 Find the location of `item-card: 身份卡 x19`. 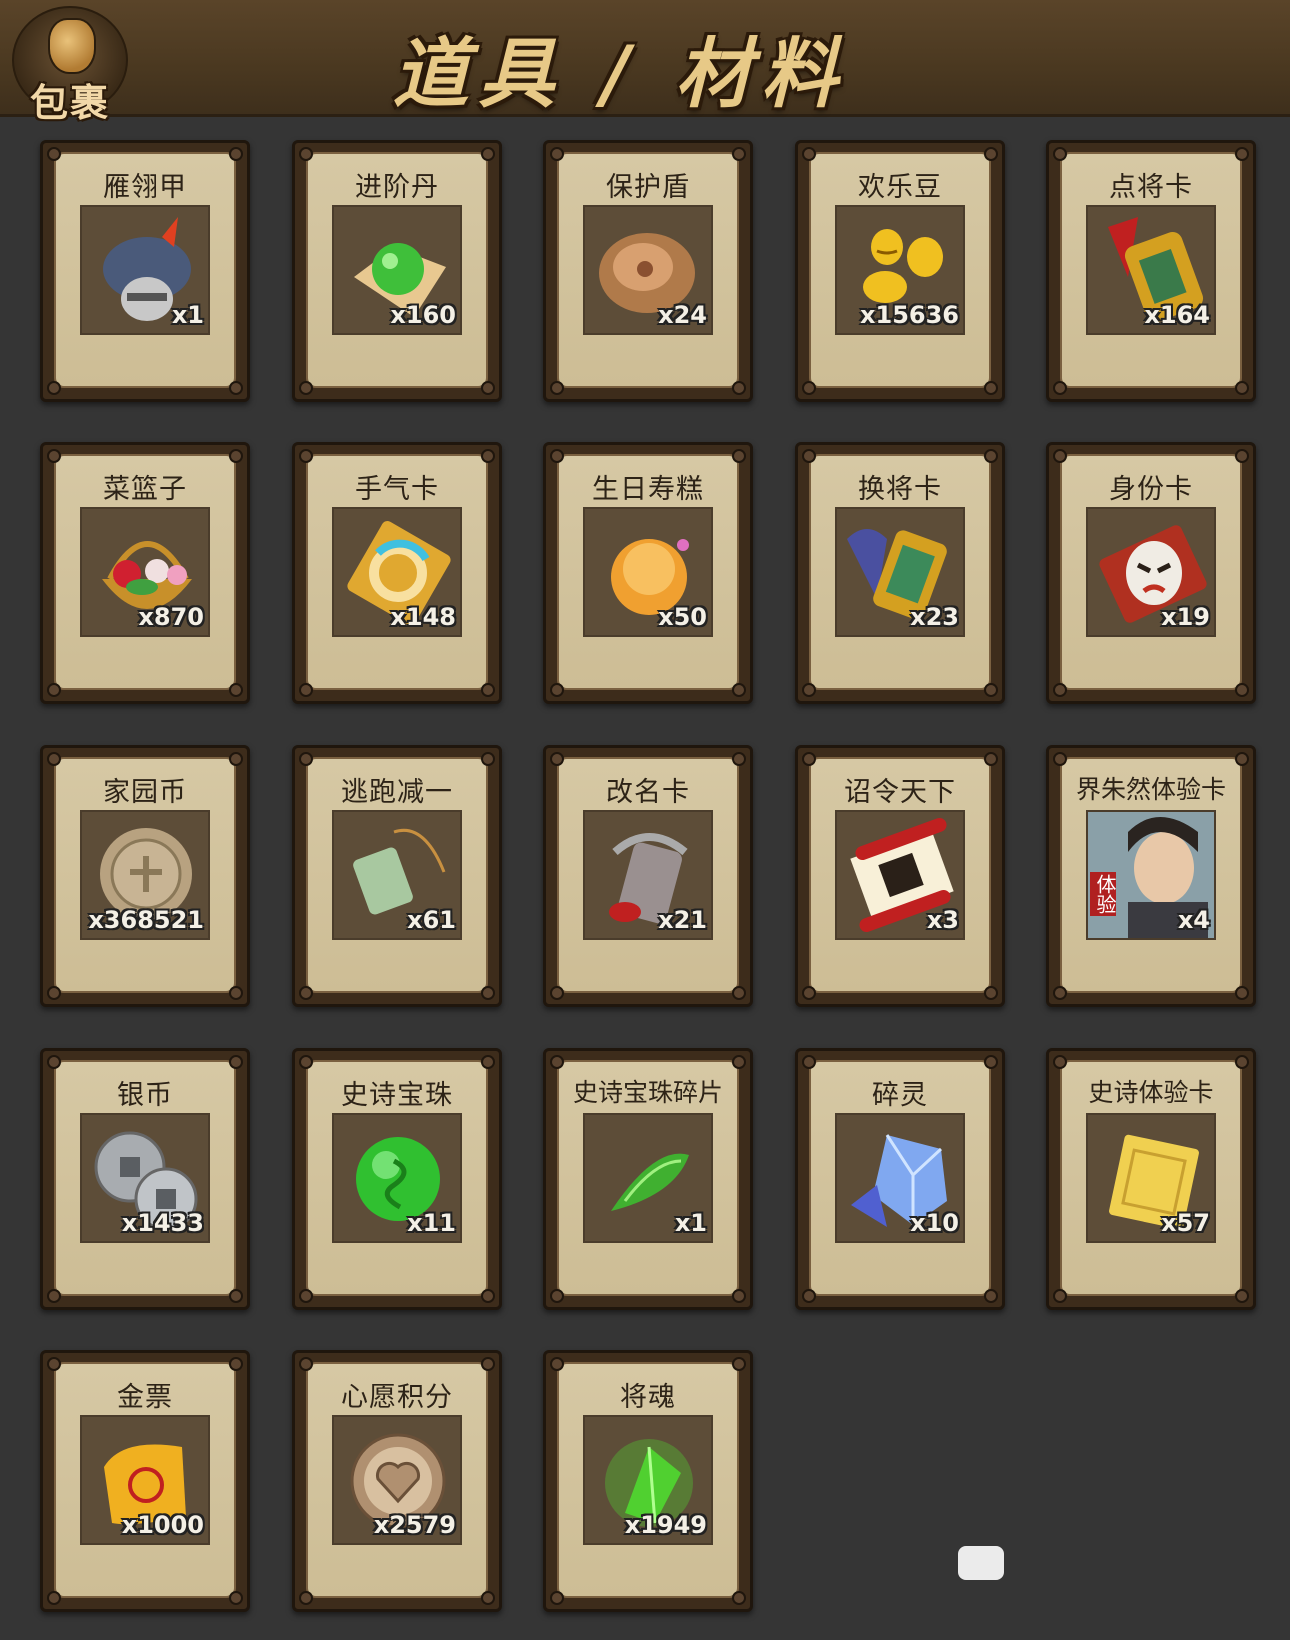

item-card: 身份卡 x19 is located at coordinates (1151, 573).